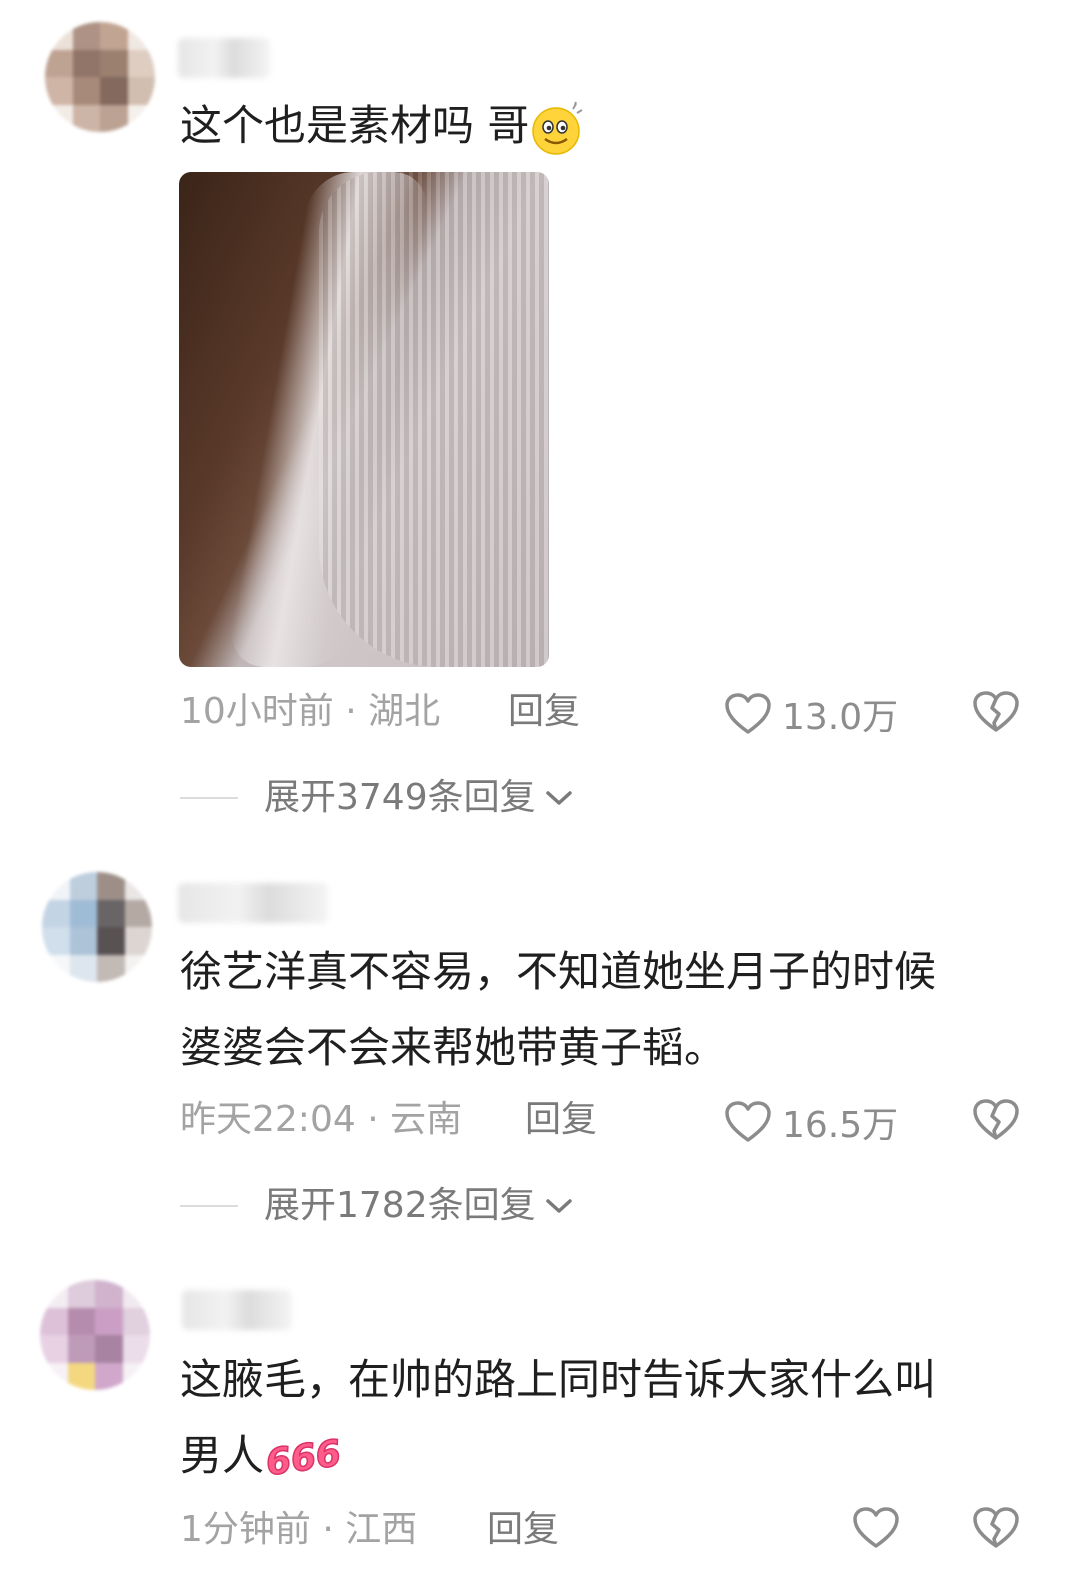 The image size is (1078, 1571). What do you see at coordinates (400, 797) in the screenshot?
I see `expand-replies-label: 展开3749条回复` at bounding box center [400, 797].